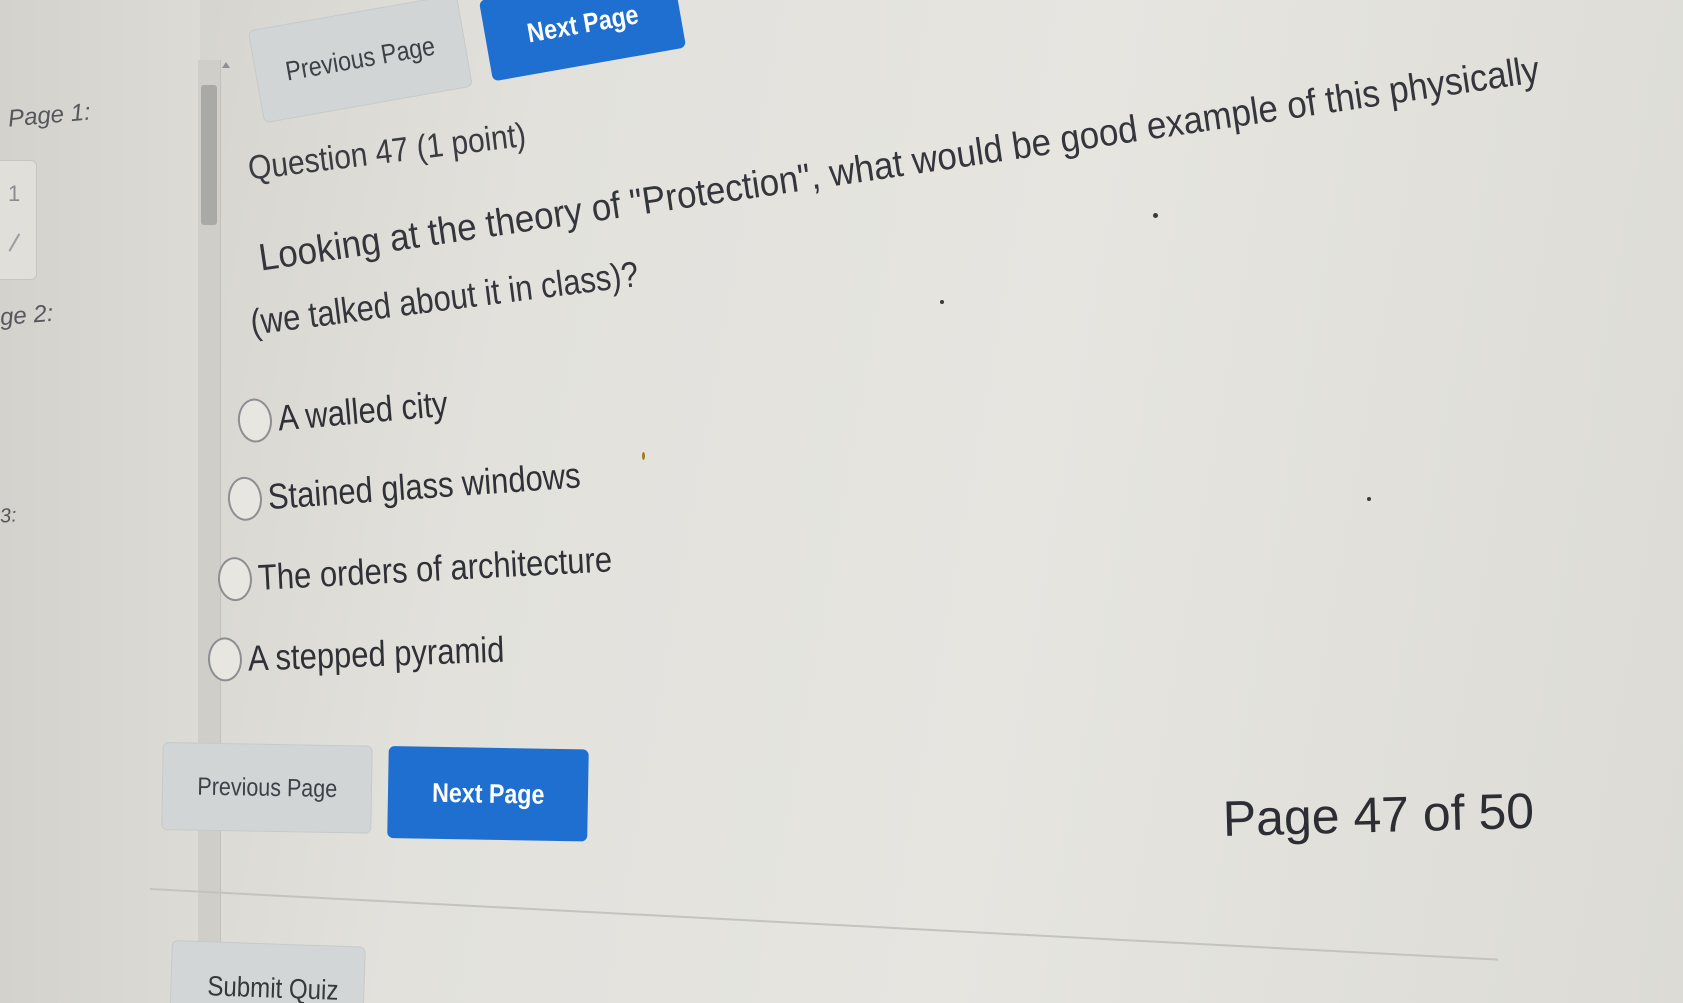 The image size is (1683, 1003). What do you see at coordinates (363, 410) in the screenshot?
I see `answer-option-label: A walled city` at bounding box center [363, 410].